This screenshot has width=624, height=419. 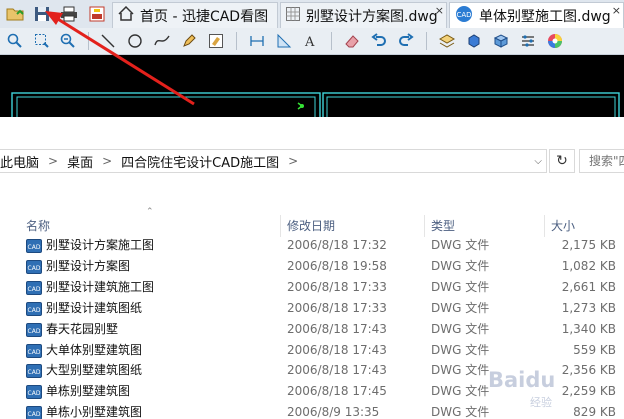 I want to click on file-size: 1,340 KB, so click(x=588, y=328).